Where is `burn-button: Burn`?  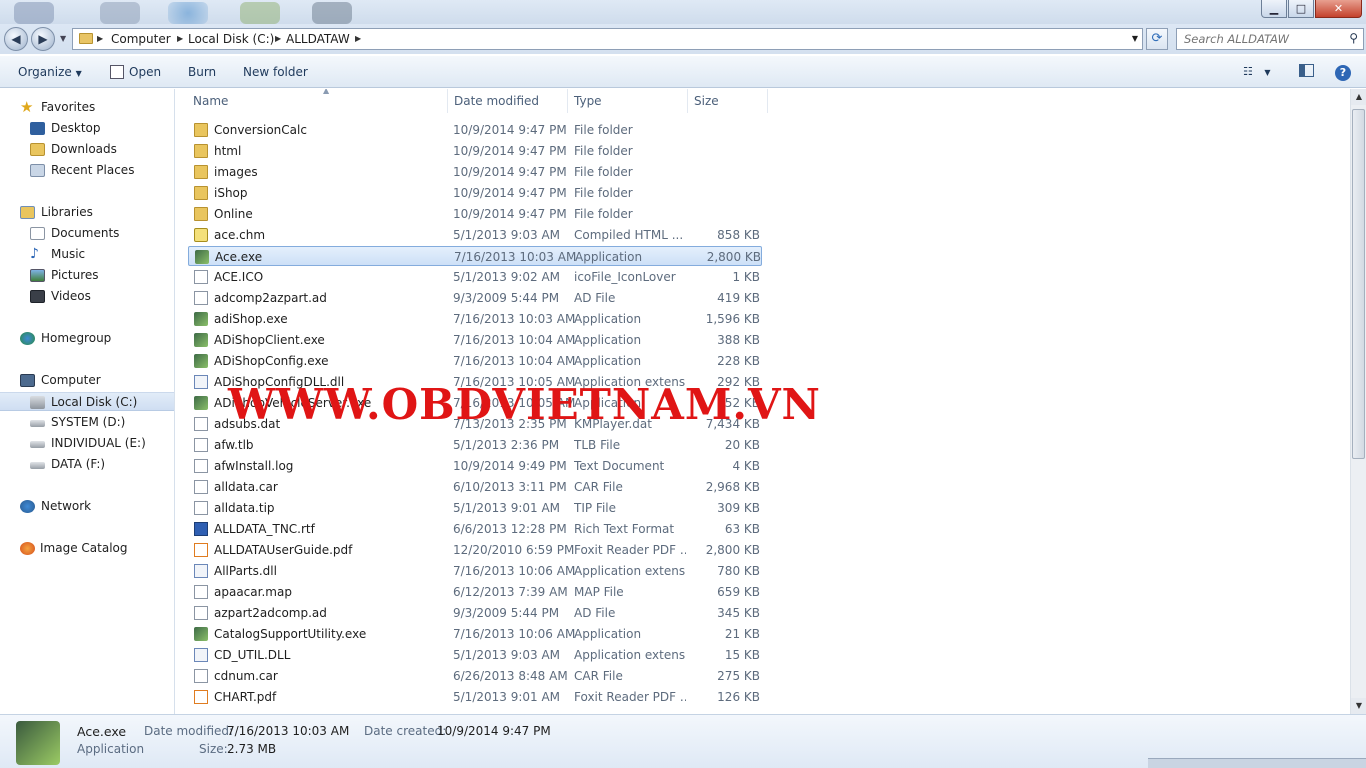 burn-button: Burn is located at coordinates (202, 72).